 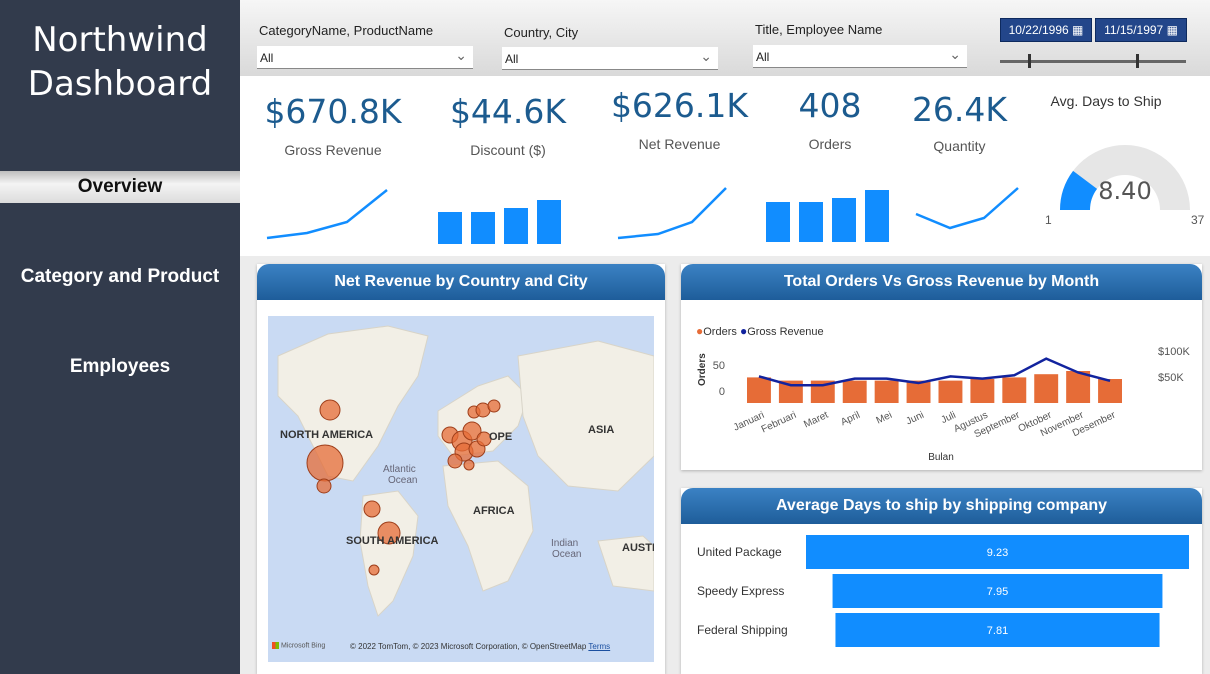 What do you see at coordinates (508, 150) in the screenshot?
I see `kpi-discount-label: Discount ($)` at bounding box center [508, 150].